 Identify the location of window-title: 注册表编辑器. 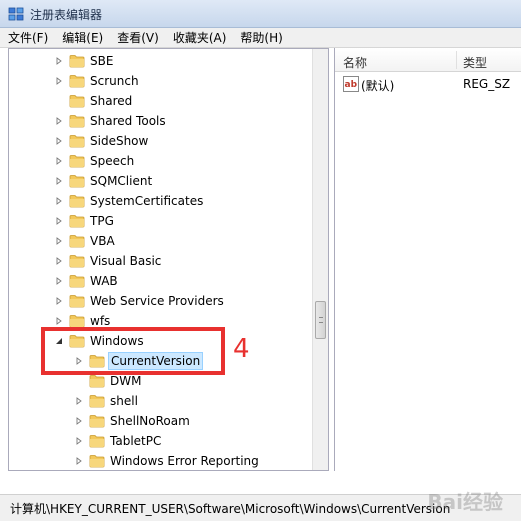
(66, 15).